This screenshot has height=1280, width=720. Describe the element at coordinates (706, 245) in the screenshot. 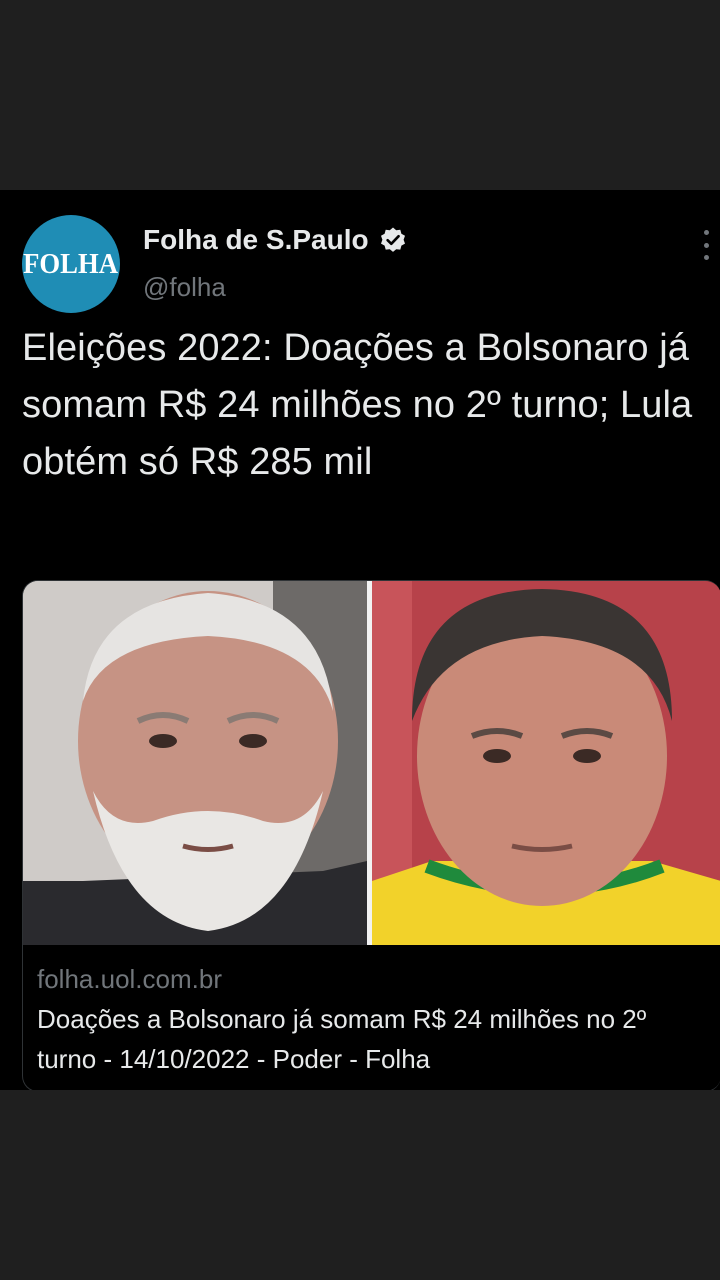

I see `more-options-icon` at that location.